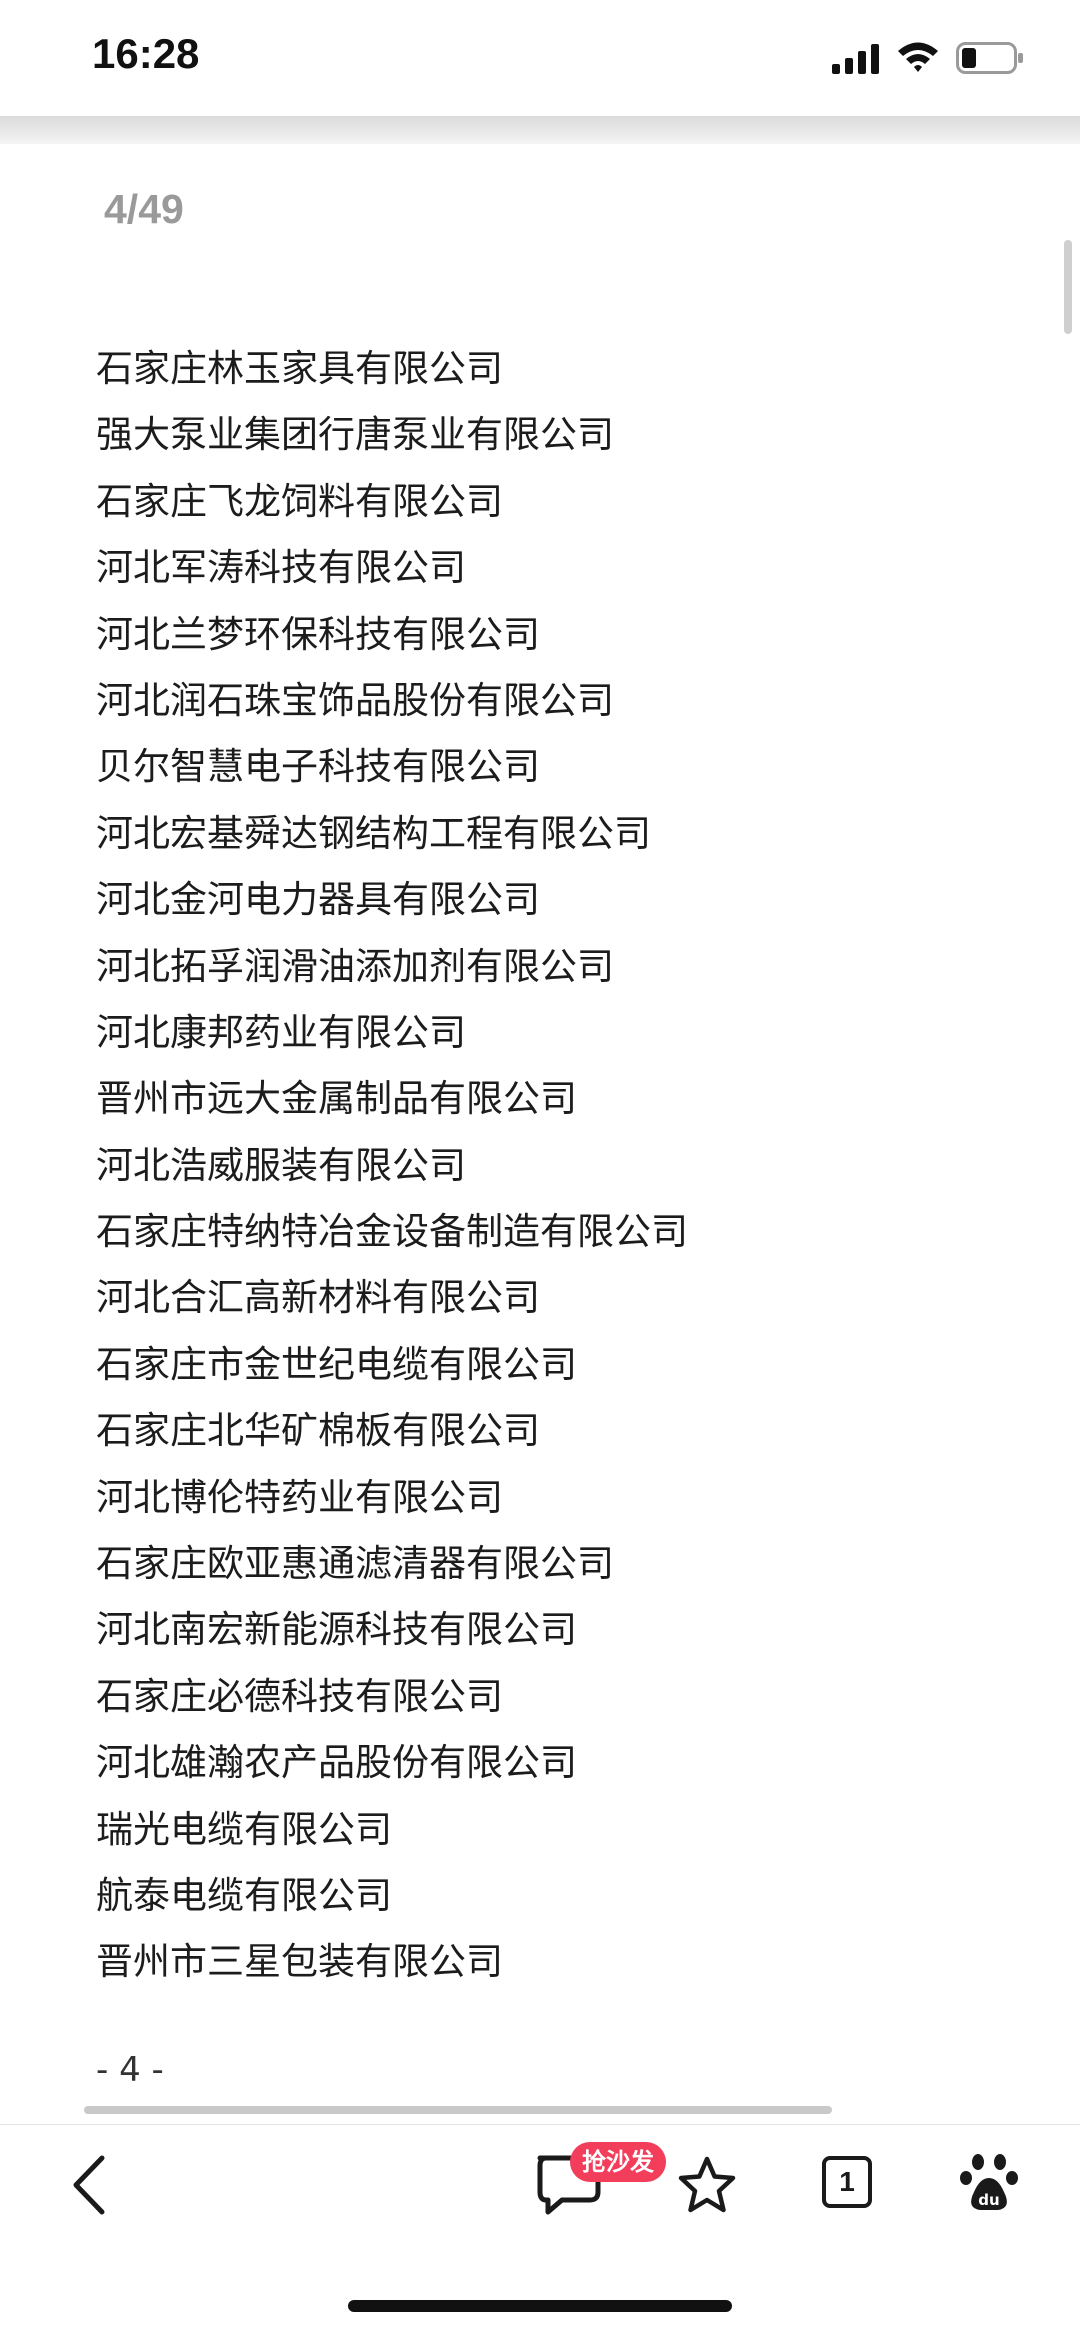 The image size is (1080, 2337). Describe the element at coordinates (988, 2200) in the screenshot. I see `svg-text: du` at that location.